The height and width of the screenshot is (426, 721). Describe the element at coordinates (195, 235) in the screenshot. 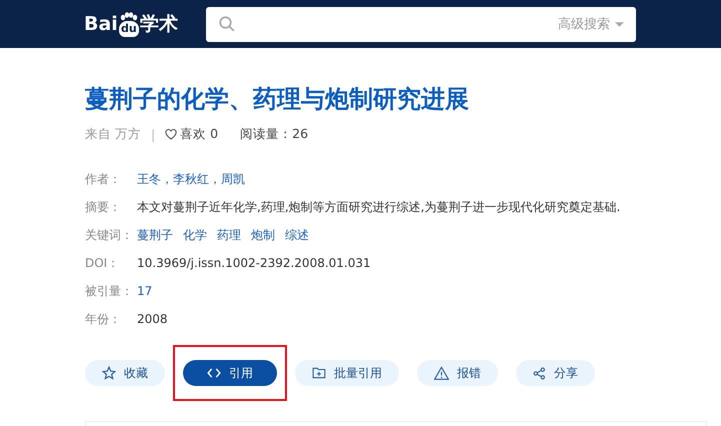

I see `field-link: 化学` at that location.